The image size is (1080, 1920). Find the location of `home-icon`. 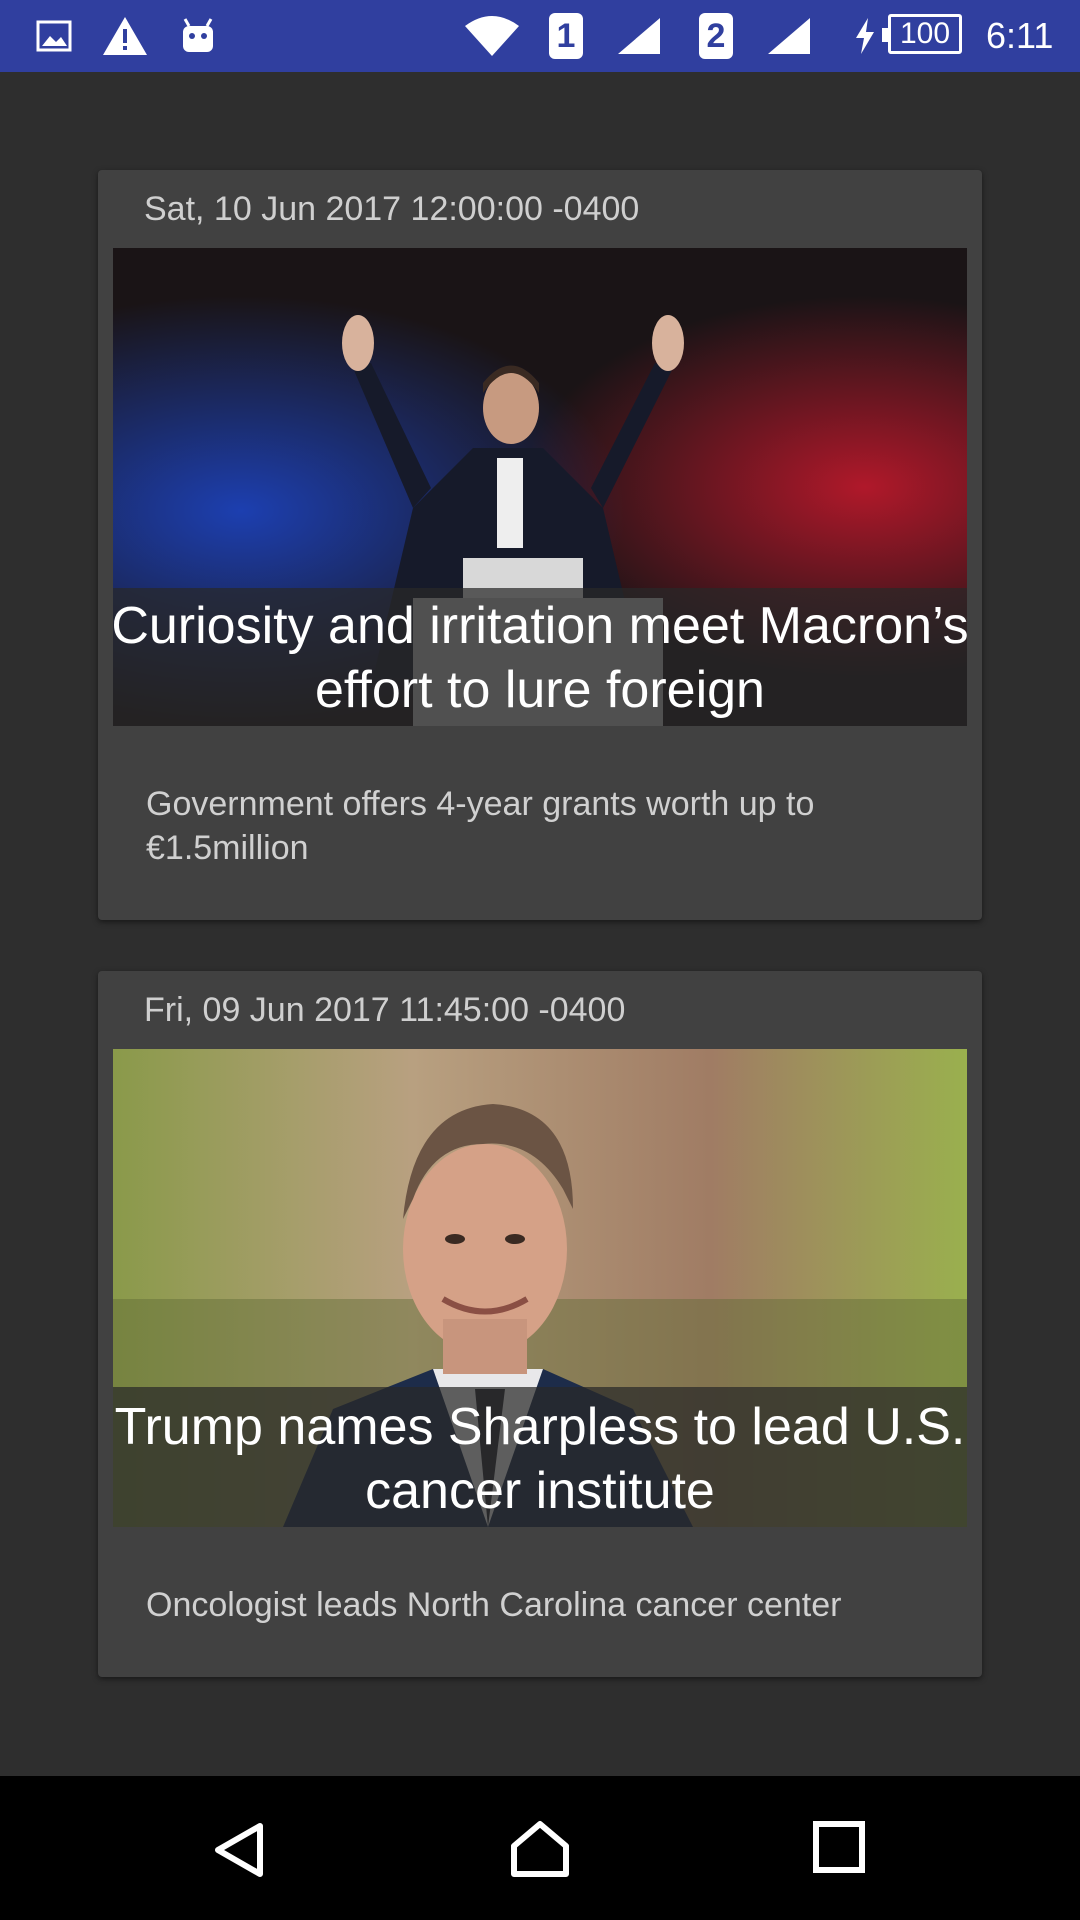

home-icon is located at coordinates (540, 1848).